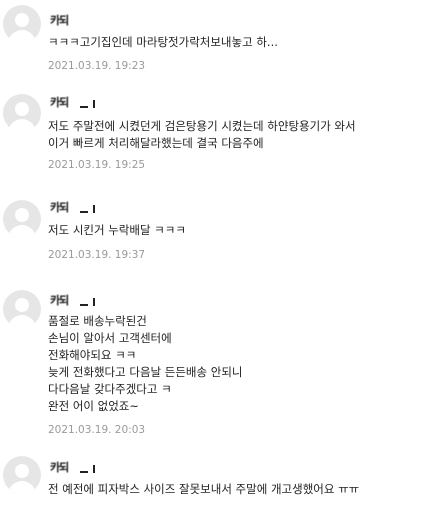  Describe the element at coordinates (97, 430) in the screenshot. I see `comment-date: 2021.03.19. 20:03` at that location.